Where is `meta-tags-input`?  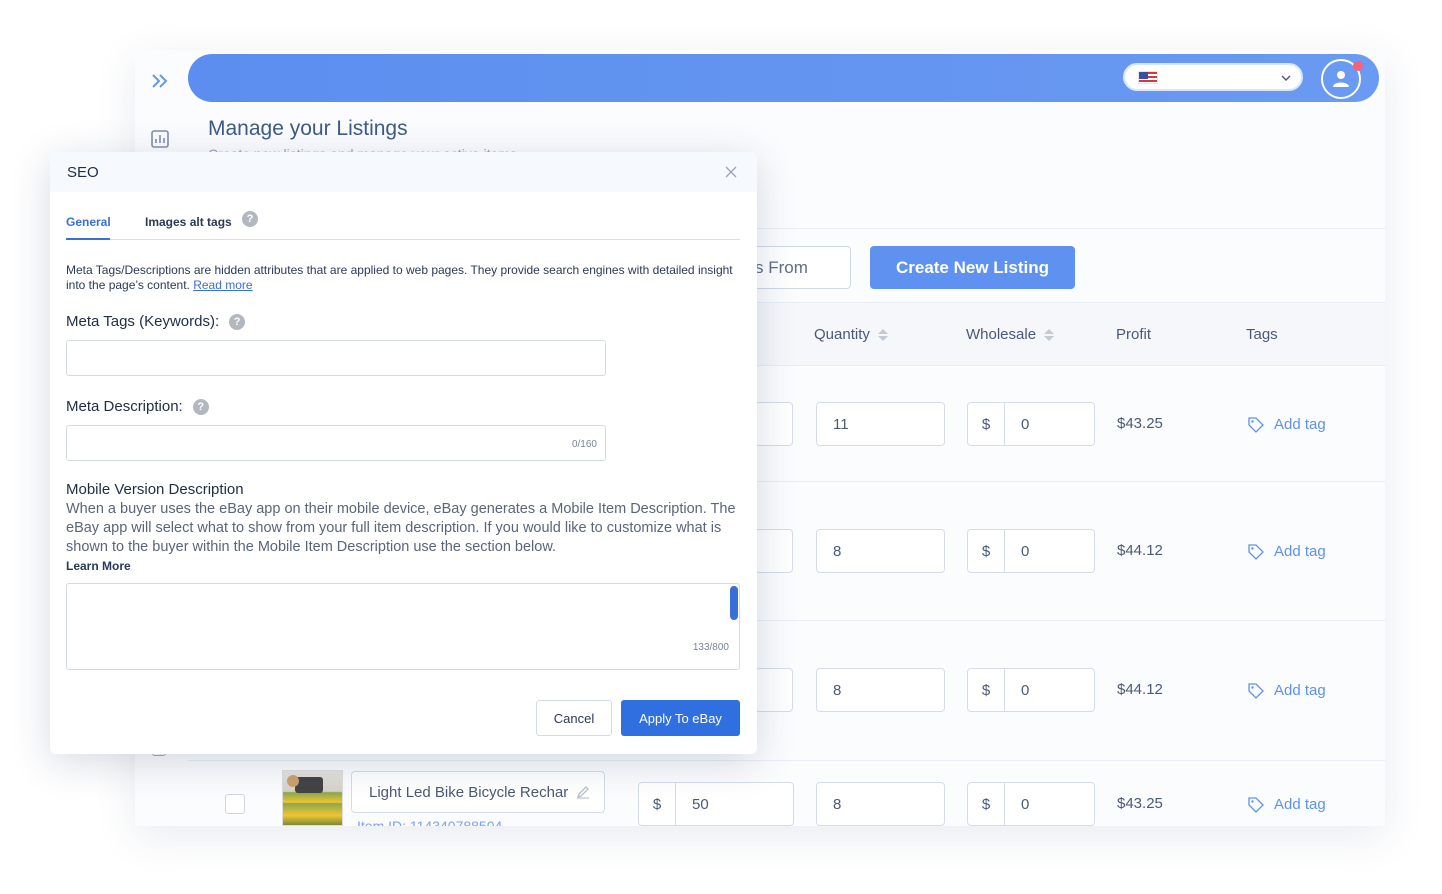
meta-tags-input is located at coordinates (336, 358).